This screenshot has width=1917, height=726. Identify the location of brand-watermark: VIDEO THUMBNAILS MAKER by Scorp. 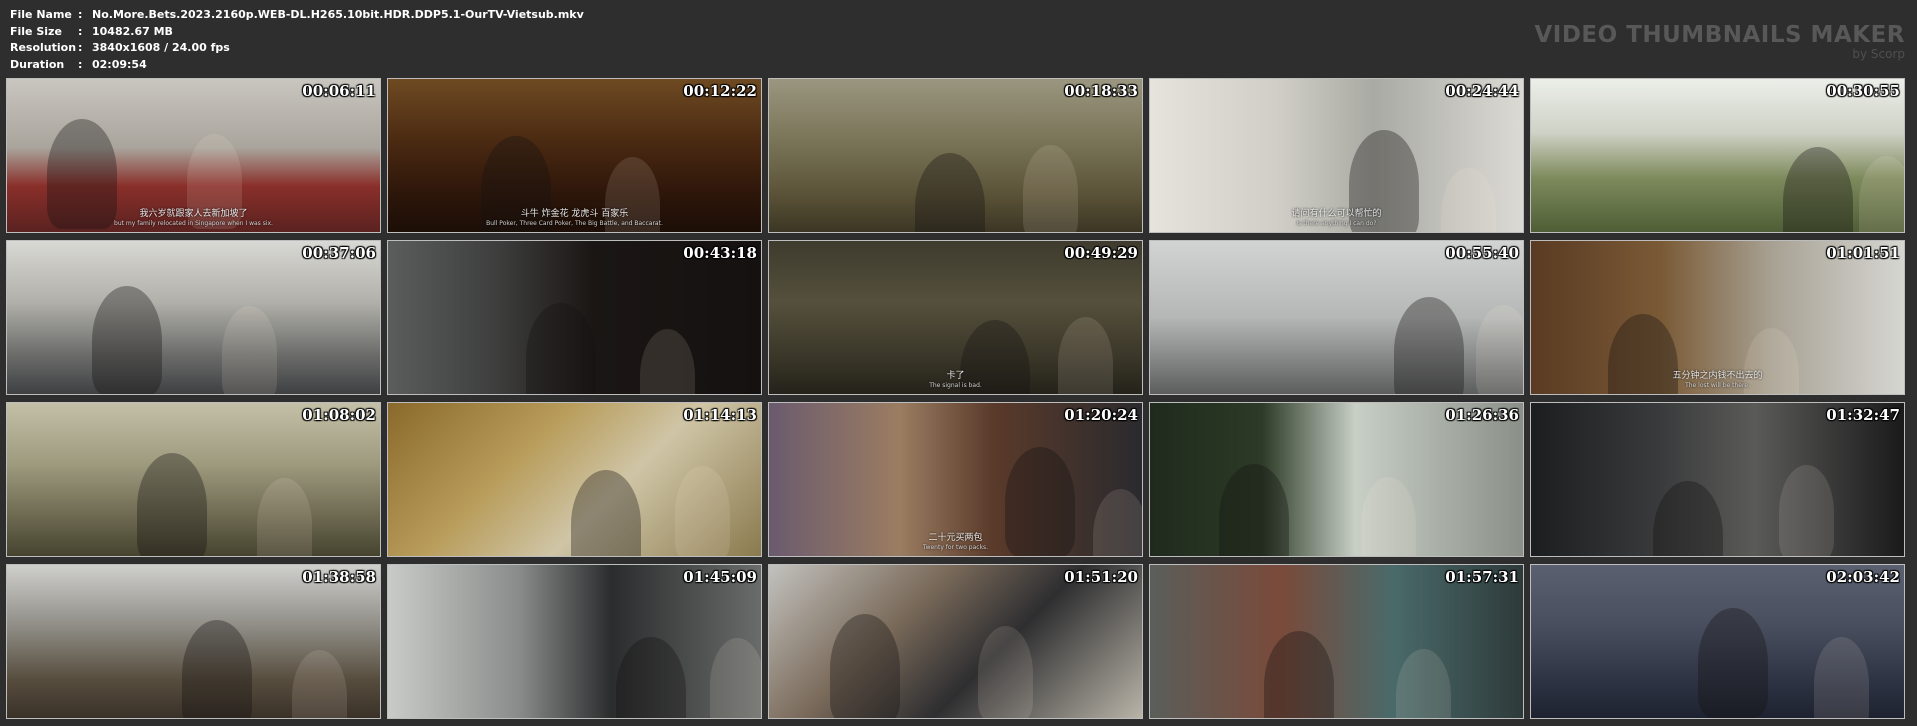
(1719, 41).